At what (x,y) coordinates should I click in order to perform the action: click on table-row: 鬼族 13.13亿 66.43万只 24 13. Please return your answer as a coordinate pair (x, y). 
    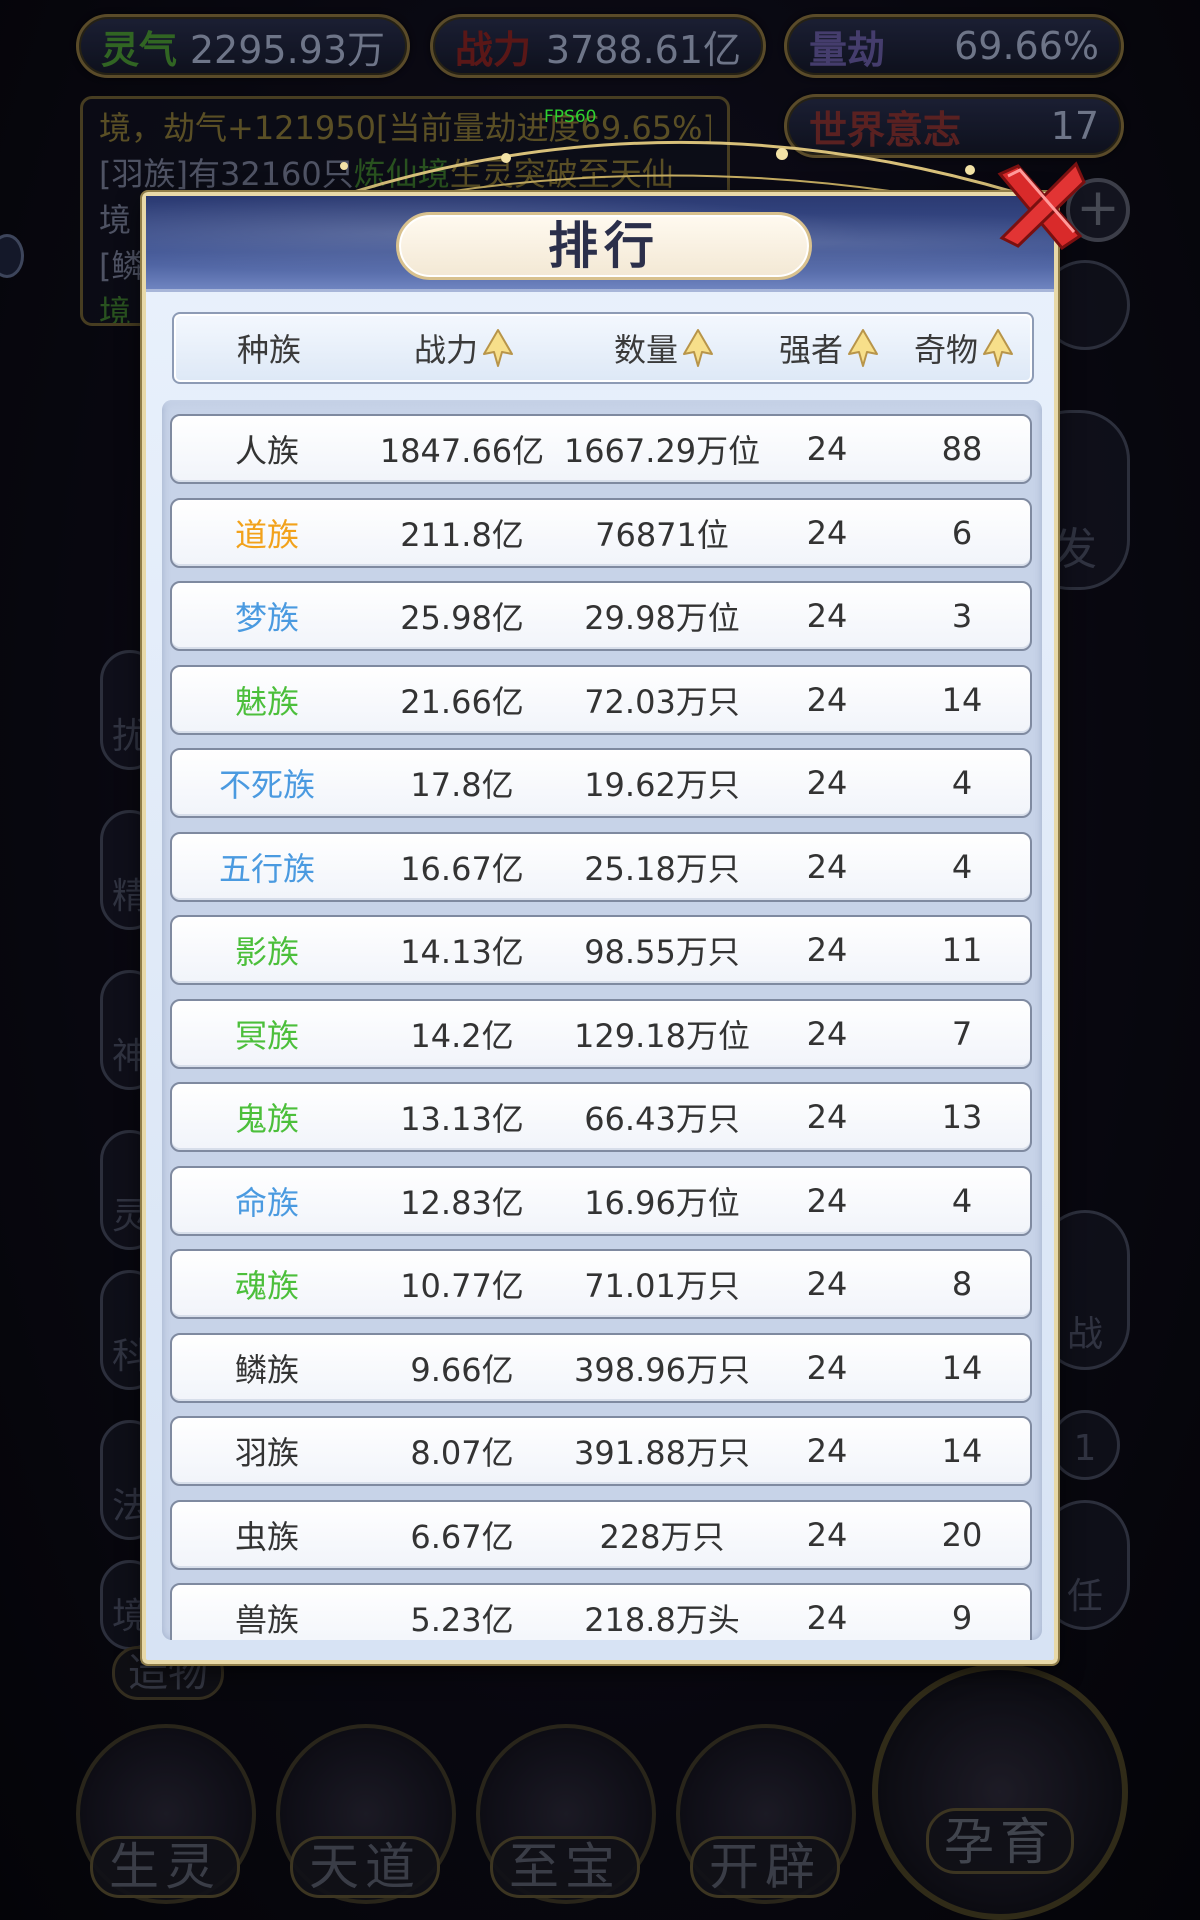
    Looking at the image, I should click on (601, 1117).